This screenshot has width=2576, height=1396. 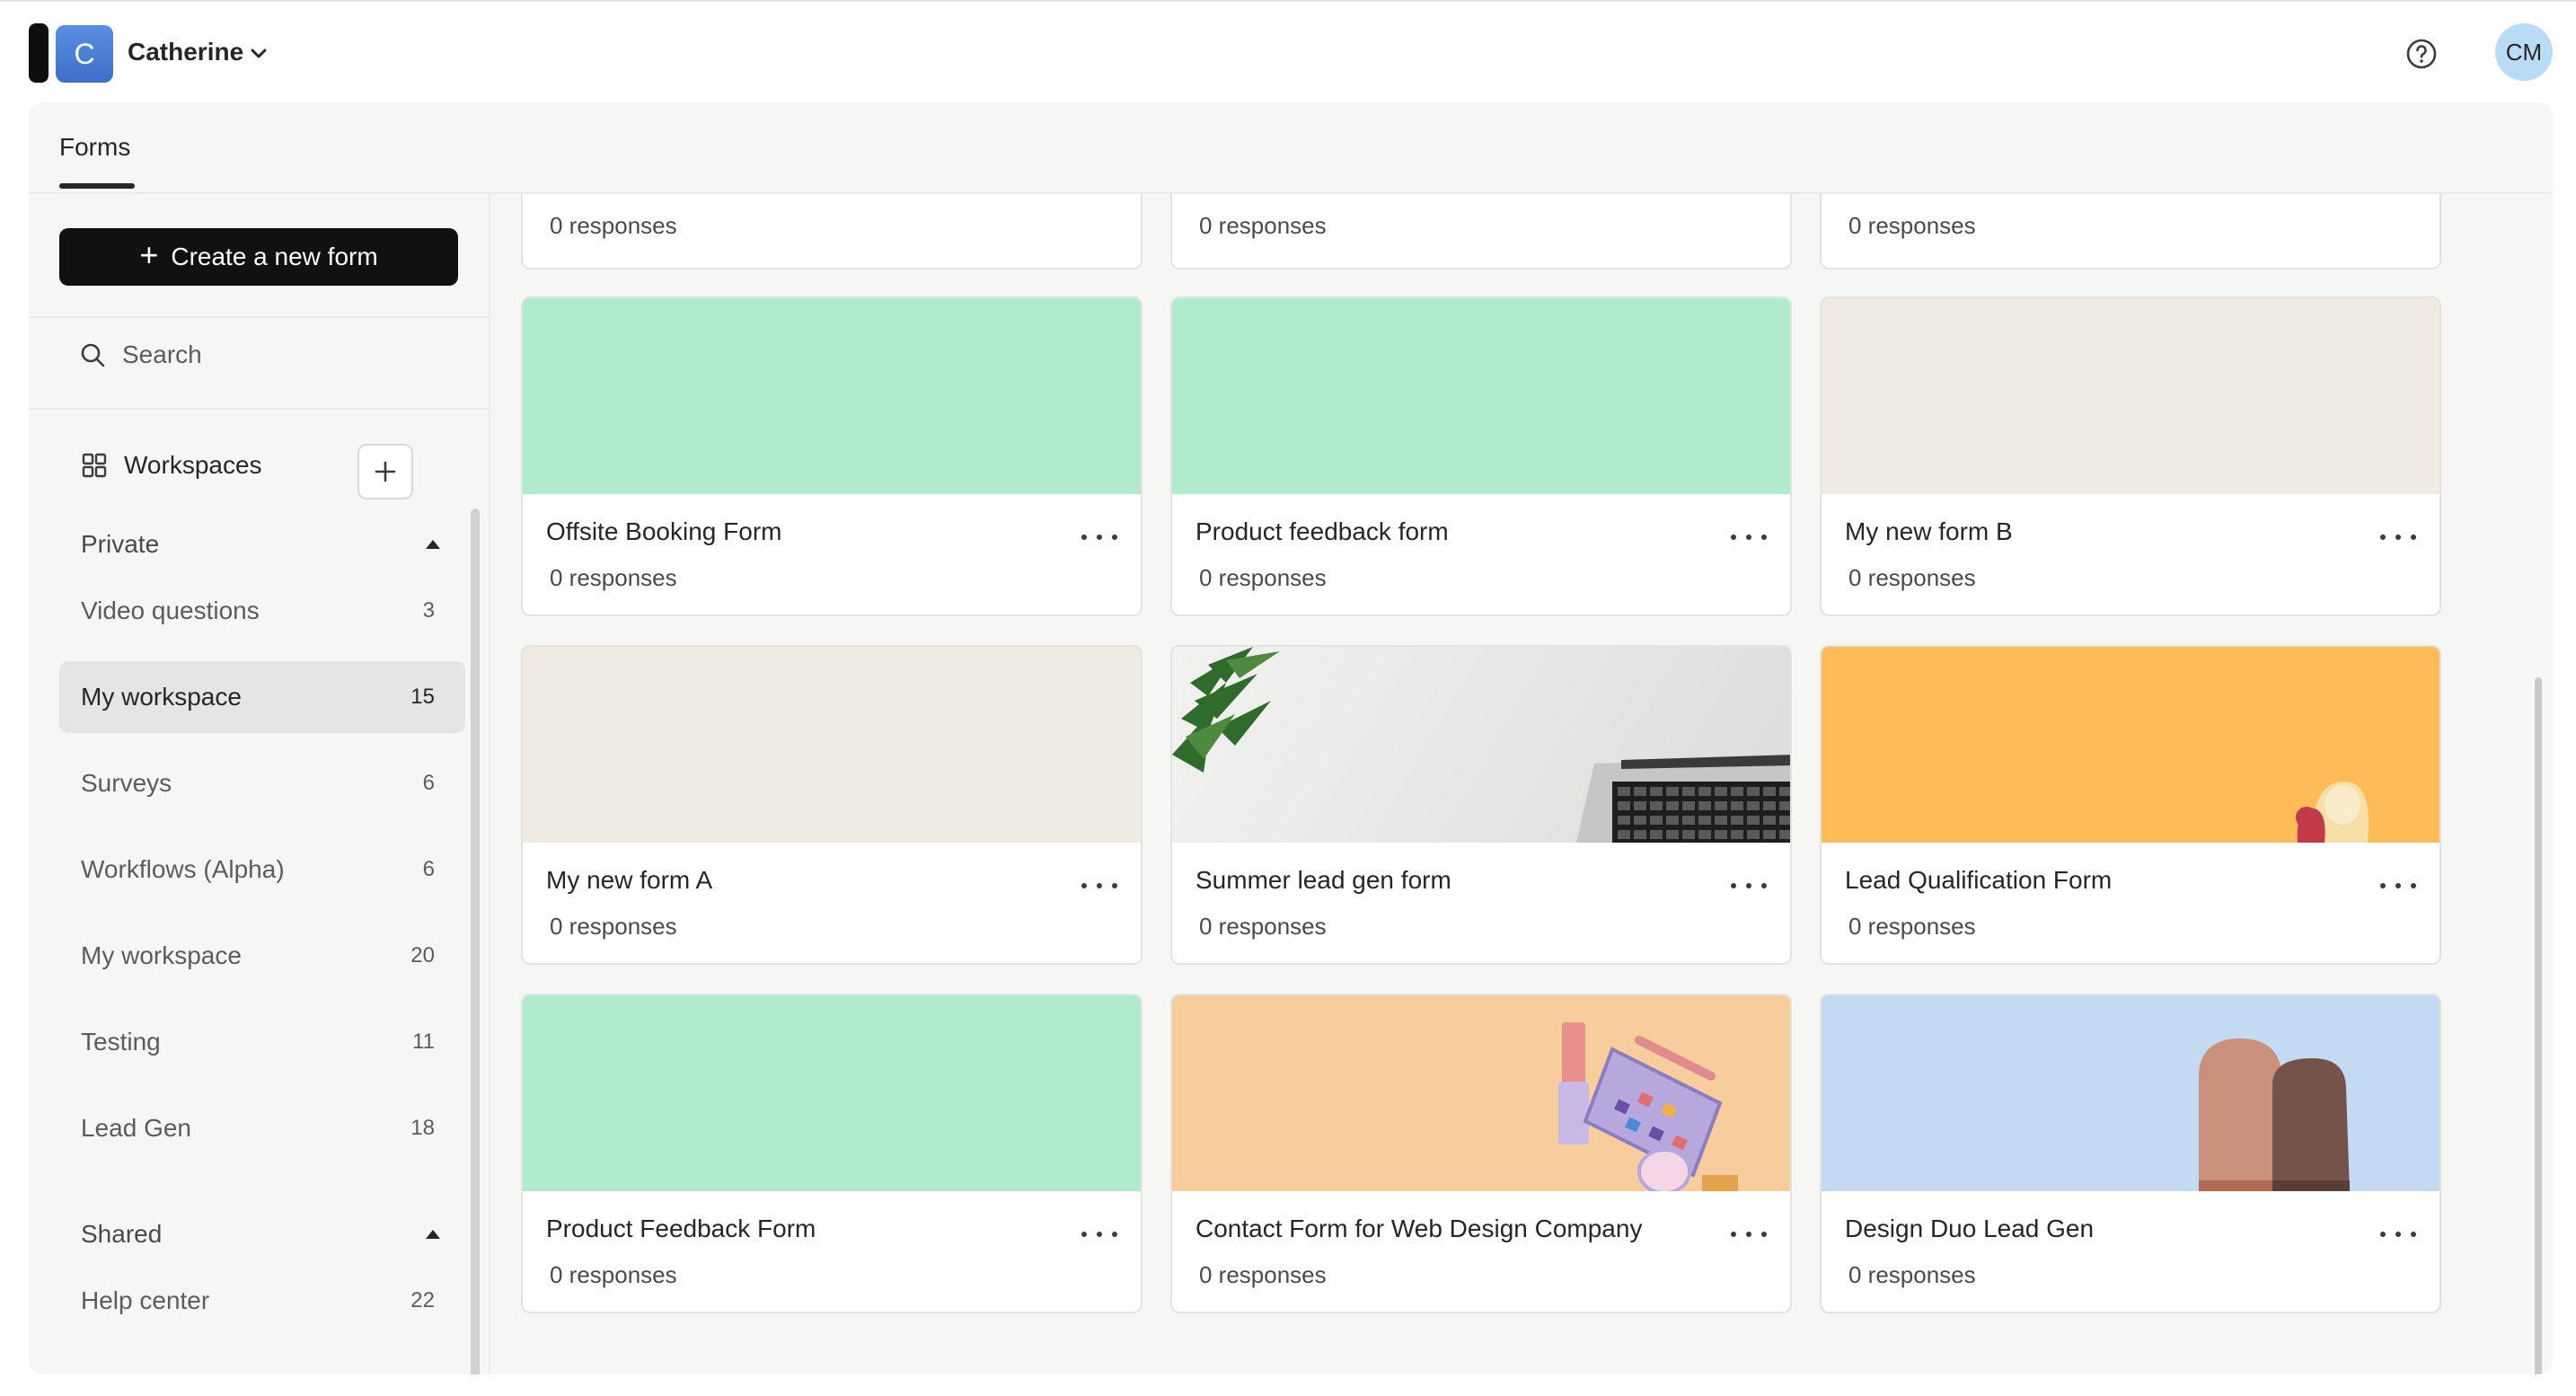 What do you see at coordinates (94, 466) in the screenshot?
I see `grid-icon` at bounding box center [94, 466].